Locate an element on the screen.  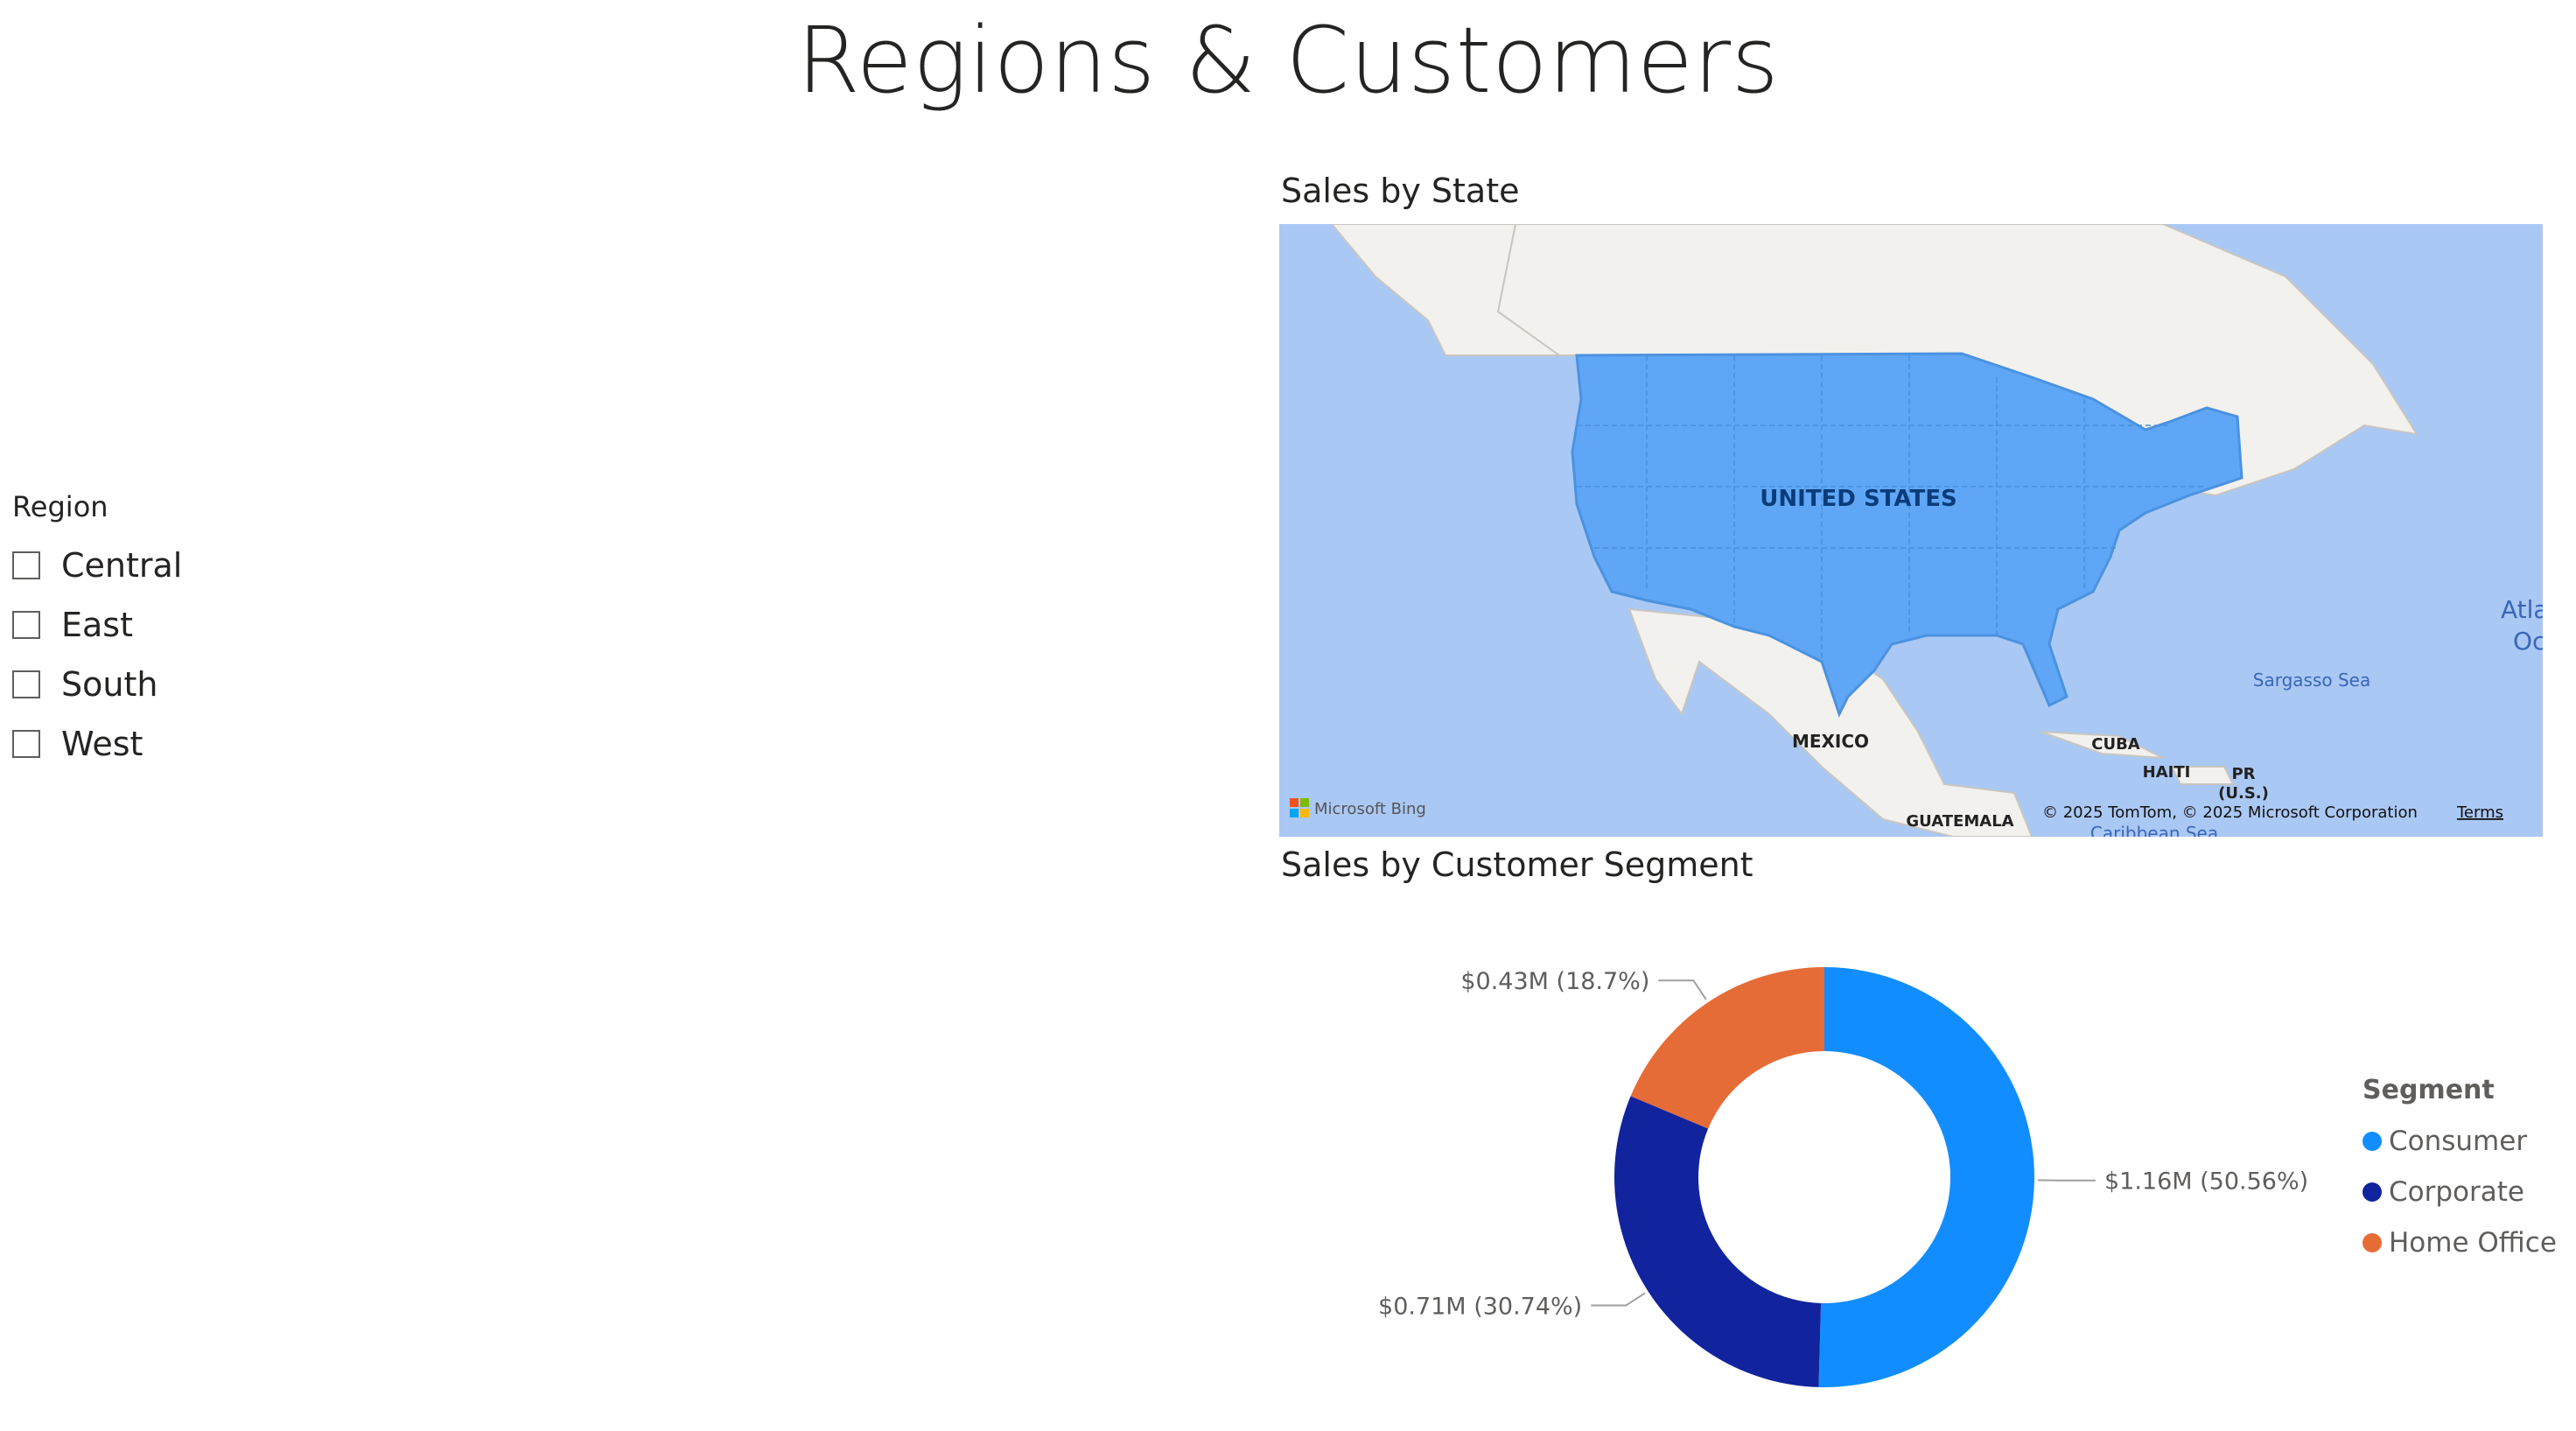
segment-legend: Segment Consumer Corporate Home Office is located at coordinates (2459, 1171).